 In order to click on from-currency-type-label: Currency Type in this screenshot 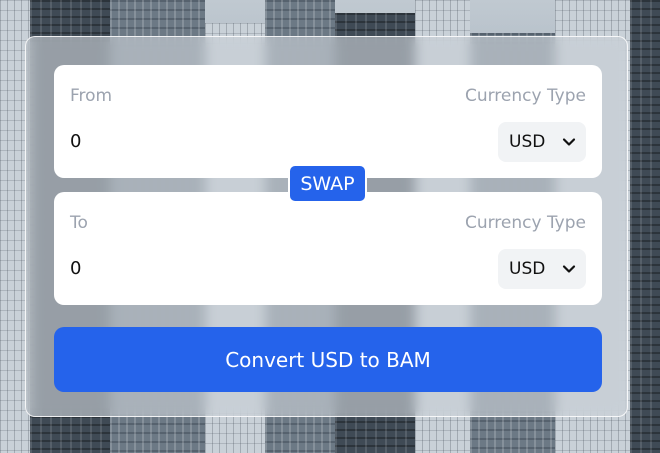, I will do `click(525, 96)`.